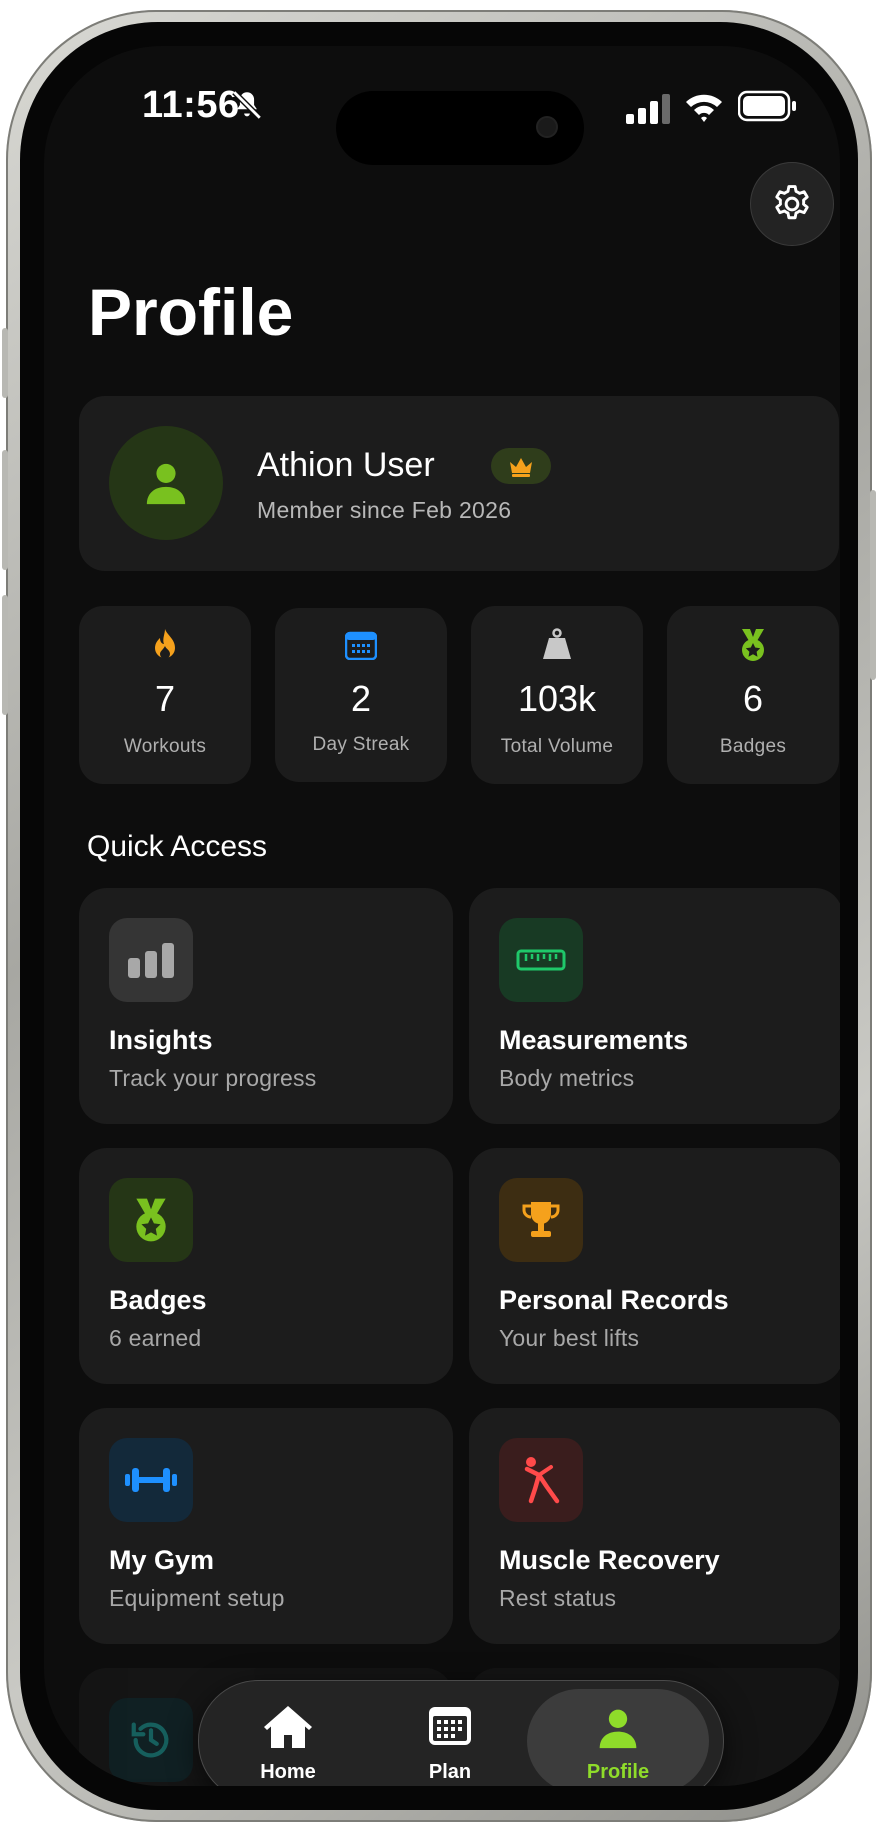  What do you see at coordinates (5, 655) in the screenshot?
I see `volume-down-button` at bounding box center [5, 655].